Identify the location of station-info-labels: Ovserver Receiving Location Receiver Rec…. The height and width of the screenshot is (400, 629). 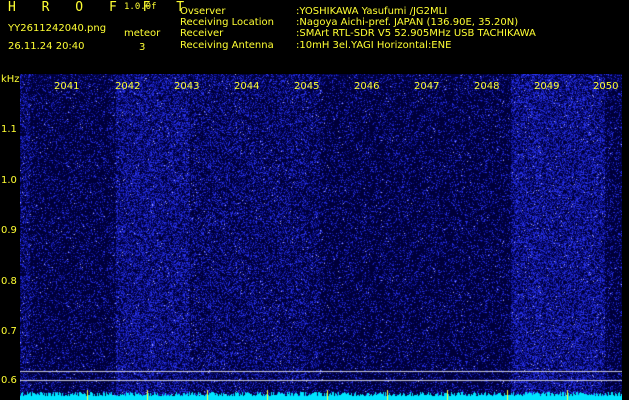
(227, 28).